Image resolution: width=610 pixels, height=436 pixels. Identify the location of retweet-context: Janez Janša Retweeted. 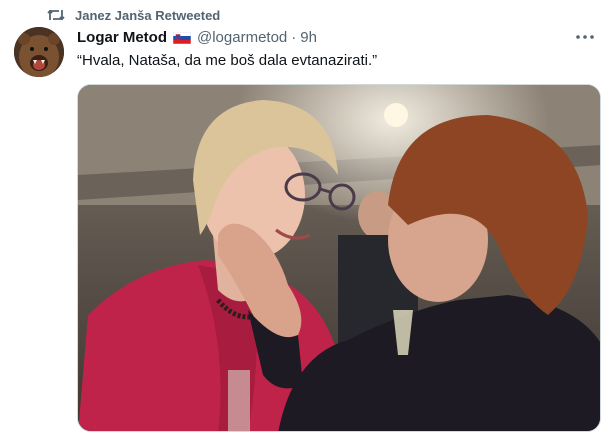
(133, 15).